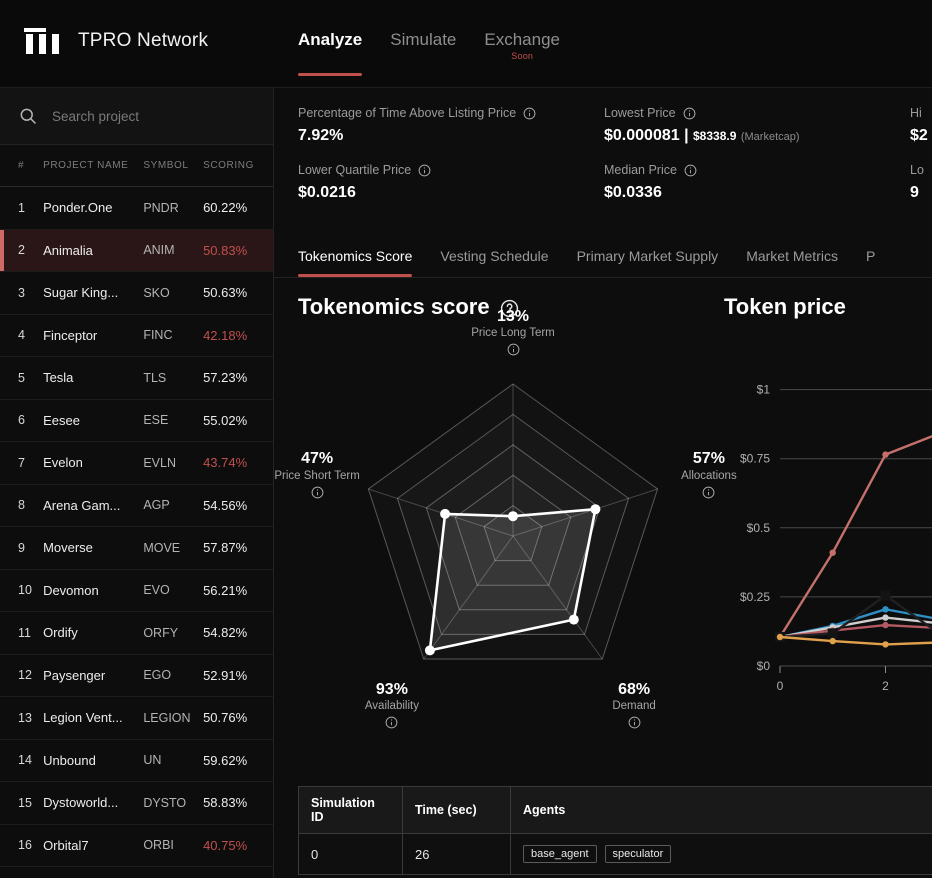 The image size is (932, 878). Describe the element at coordinates (423, 39) in the screenshot. I see `tab-simulate-label: Simulate` at that location.